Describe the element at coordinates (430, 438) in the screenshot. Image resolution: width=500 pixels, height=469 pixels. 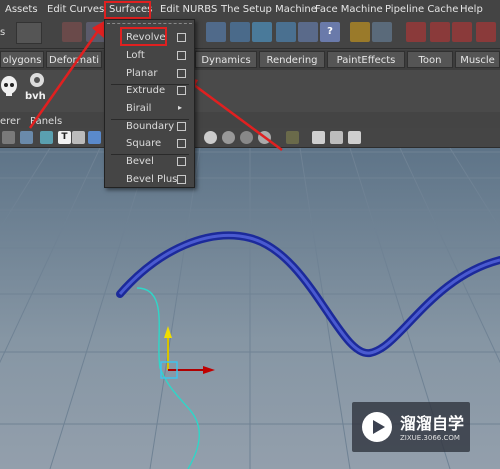
I see `watermark-url: ZIXUE.3066.COM` at that location.